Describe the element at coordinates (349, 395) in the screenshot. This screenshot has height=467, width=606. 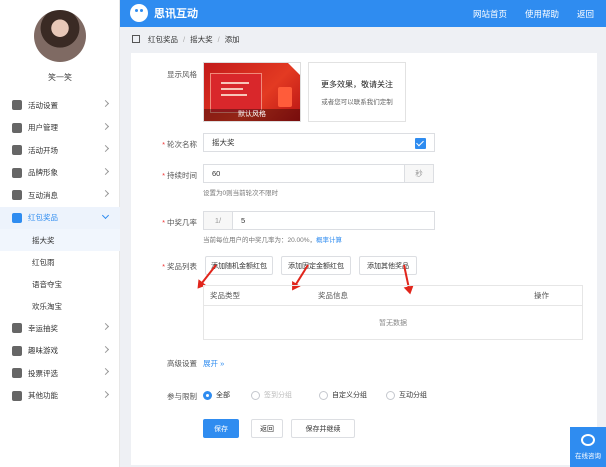
I see `radio-label: 自定义分组` at that location.